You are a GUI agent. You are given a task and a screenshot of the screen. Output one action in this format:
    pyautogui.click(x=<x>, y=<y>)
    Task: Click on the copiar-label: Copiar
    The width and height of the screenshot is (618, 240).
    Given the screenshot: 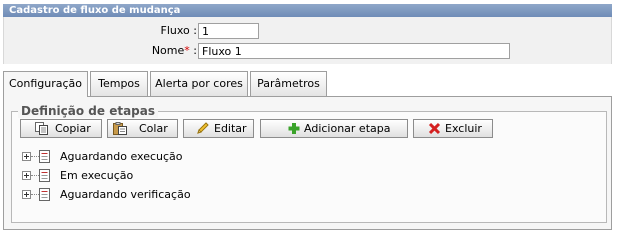 What is the action you would take?
    pyautogui.click(x=73, y=128)
    